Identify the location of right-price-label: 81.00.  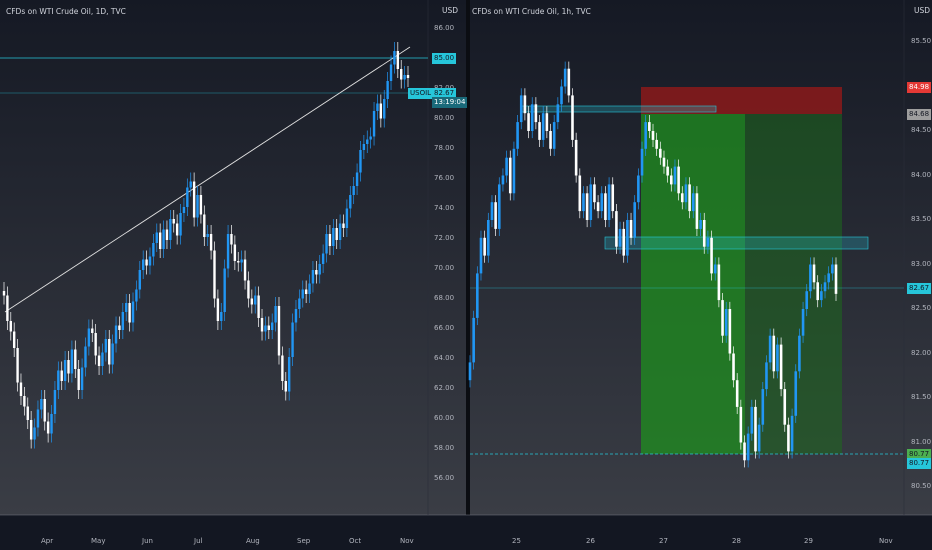
(921, 441).